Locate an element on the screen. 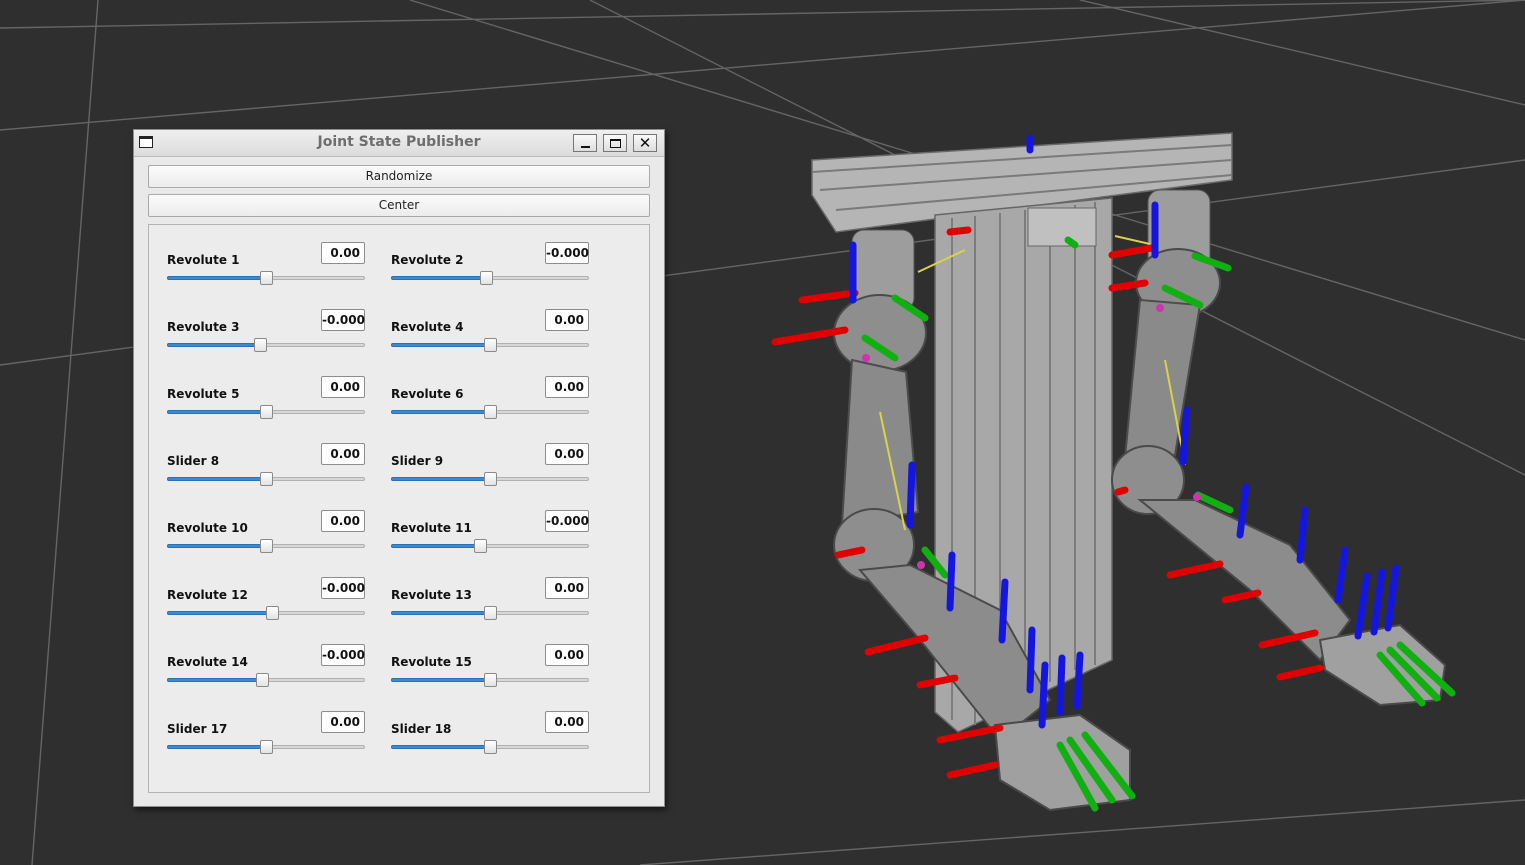  joint-control-revolute-2: Revolute 2 -0.000 is located at coordinates (491, 270).